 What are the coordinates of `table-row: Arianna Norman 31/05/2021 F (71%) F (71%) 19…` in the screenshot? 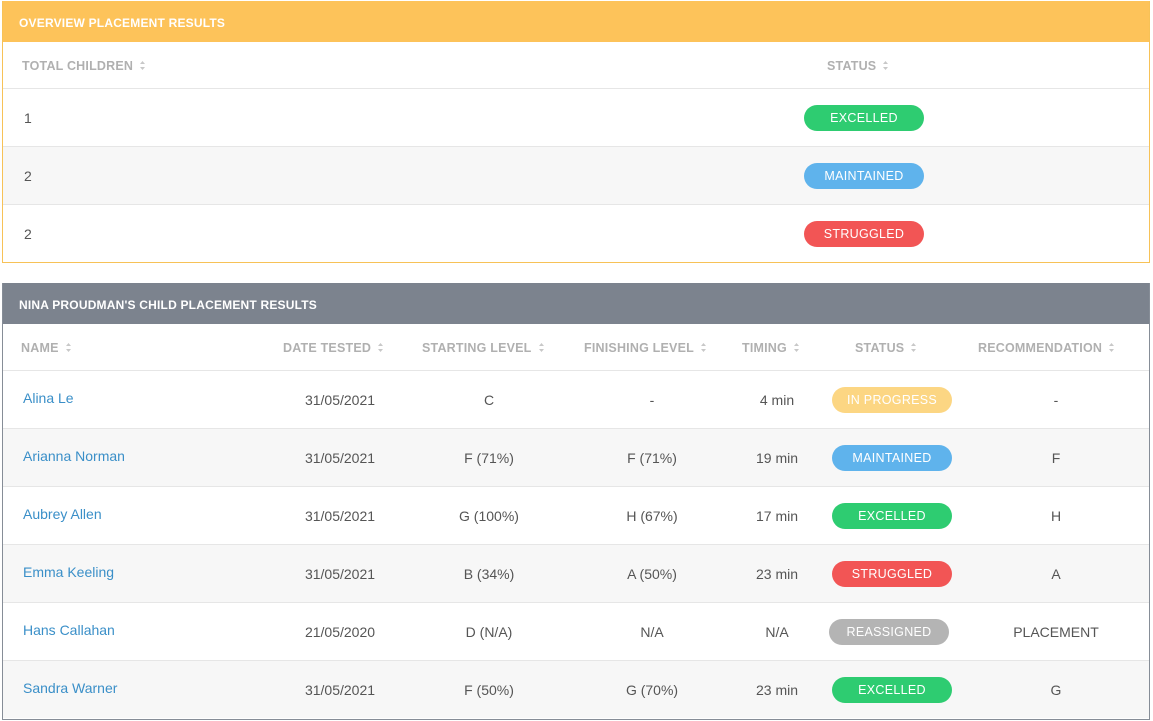 It's located at (576, 458).